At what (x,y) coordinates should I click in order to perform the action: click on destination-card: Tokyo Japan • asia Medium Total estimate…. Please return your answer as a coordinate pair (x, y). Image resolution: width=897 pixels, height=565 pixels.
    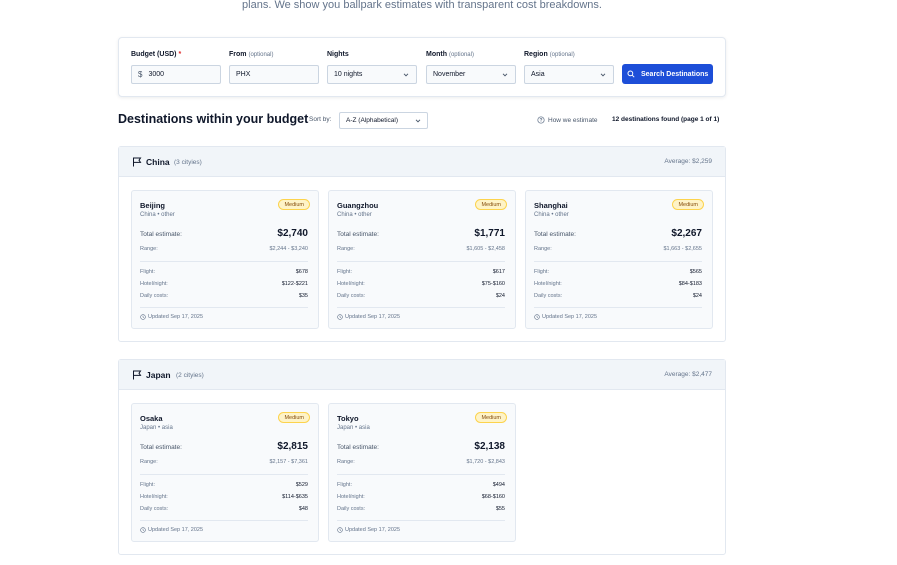
    Looking at the image, I should click on (422, 472).